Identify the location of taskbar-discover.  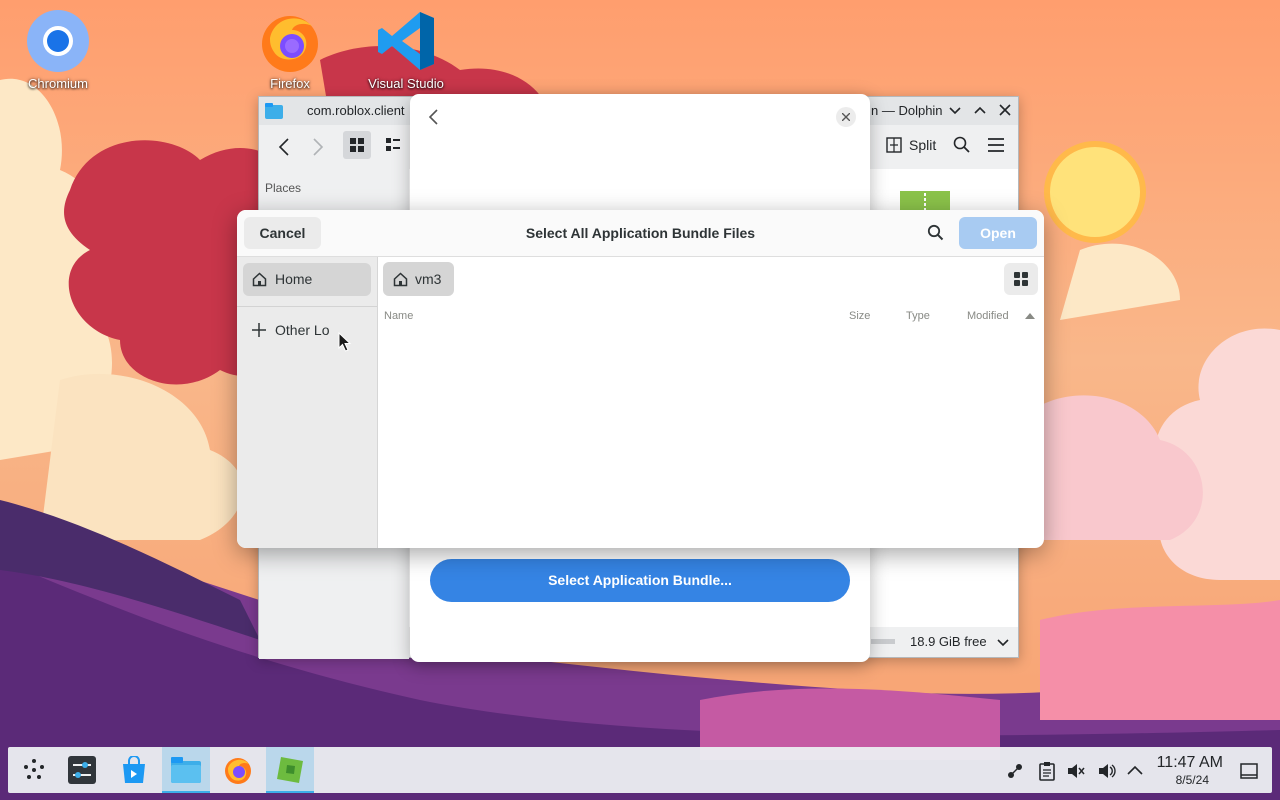
(134, 770).